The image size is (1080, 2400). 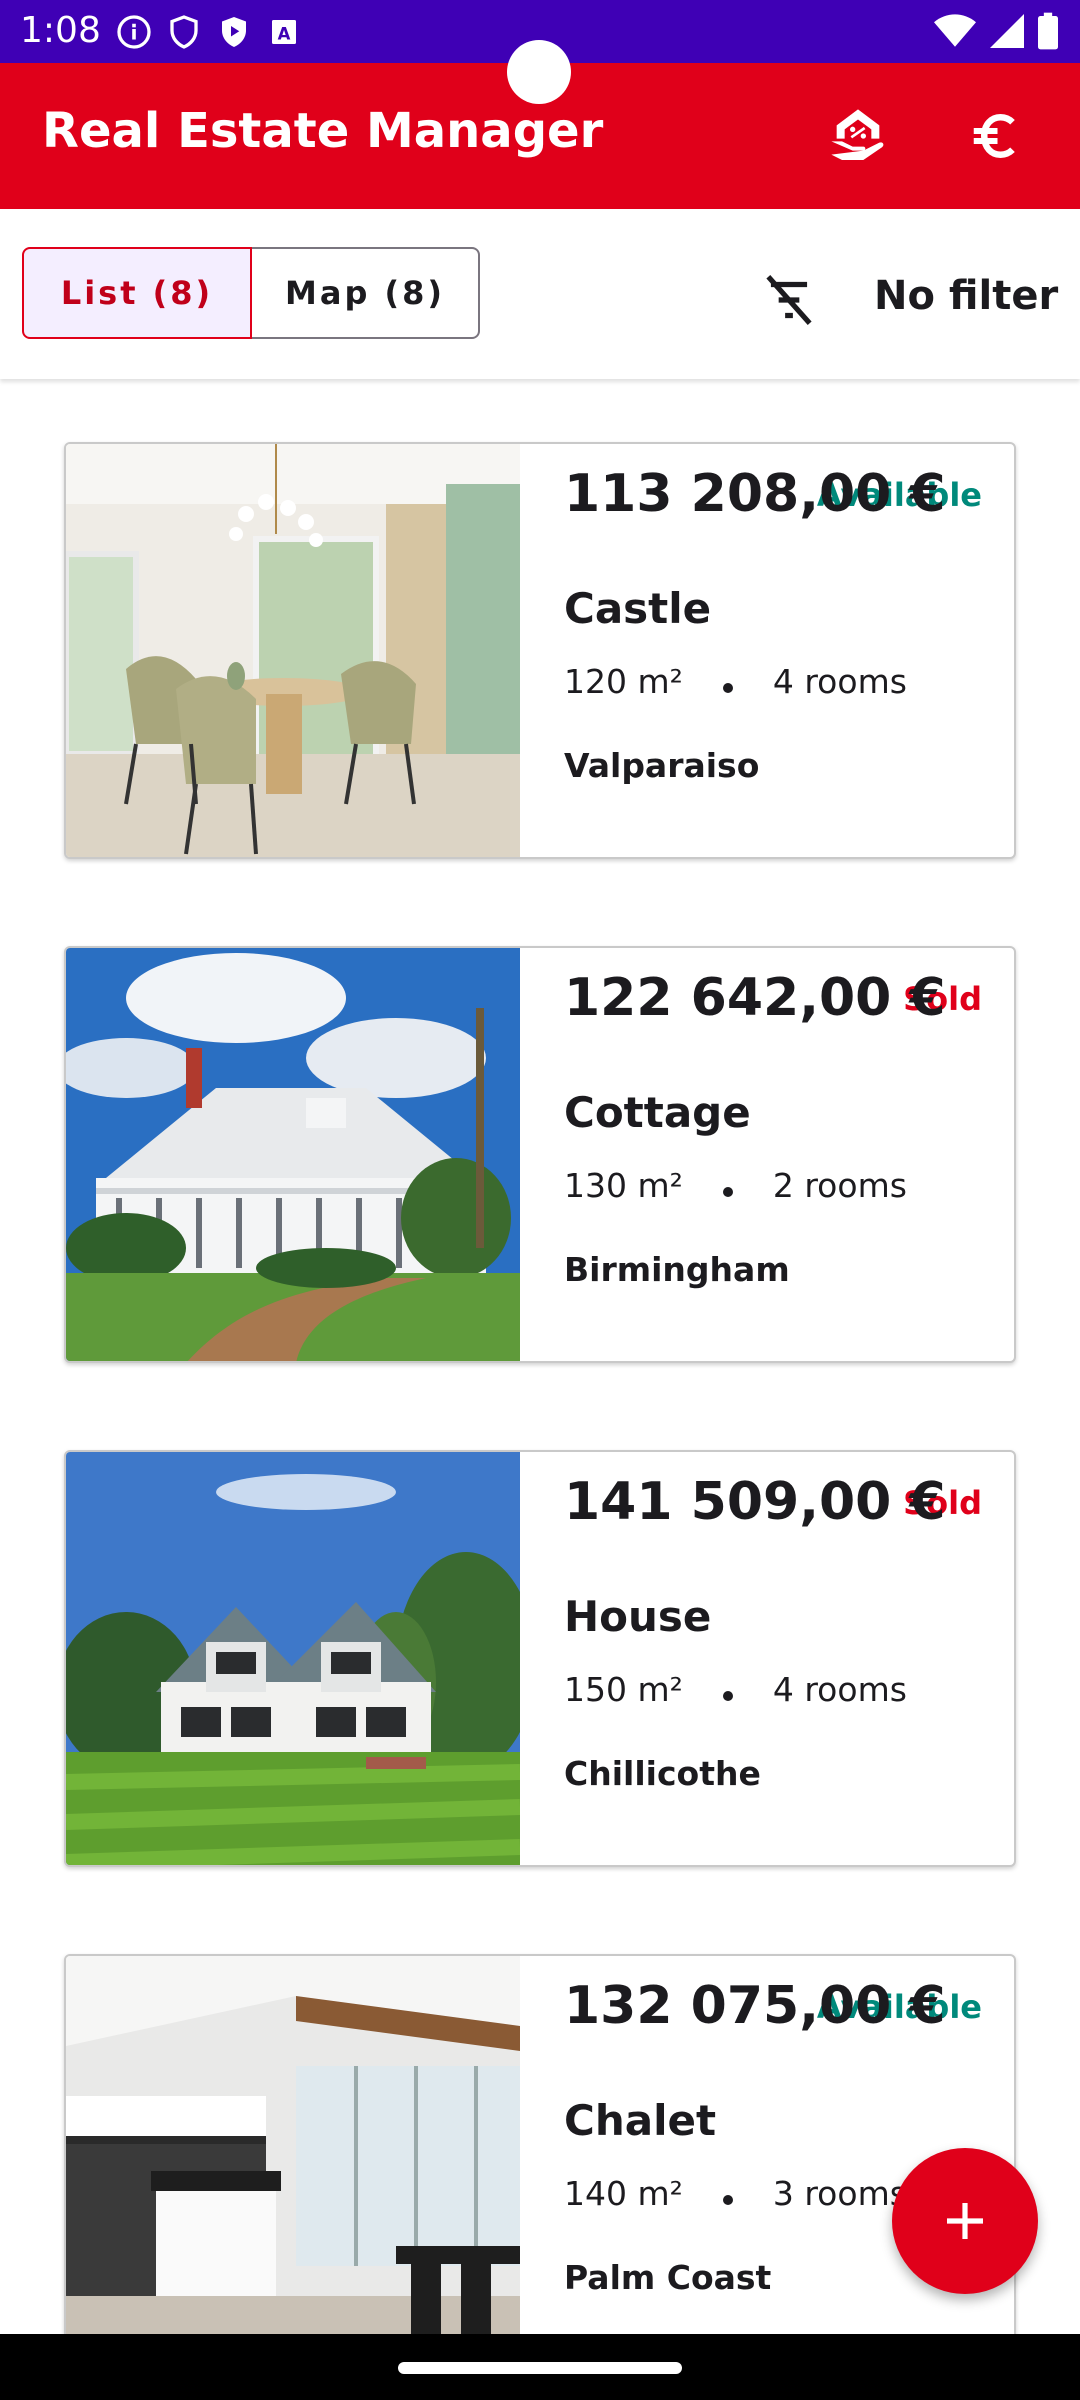 I want to click on app-title: Real Estate Manager, so click(x=323, y=131).